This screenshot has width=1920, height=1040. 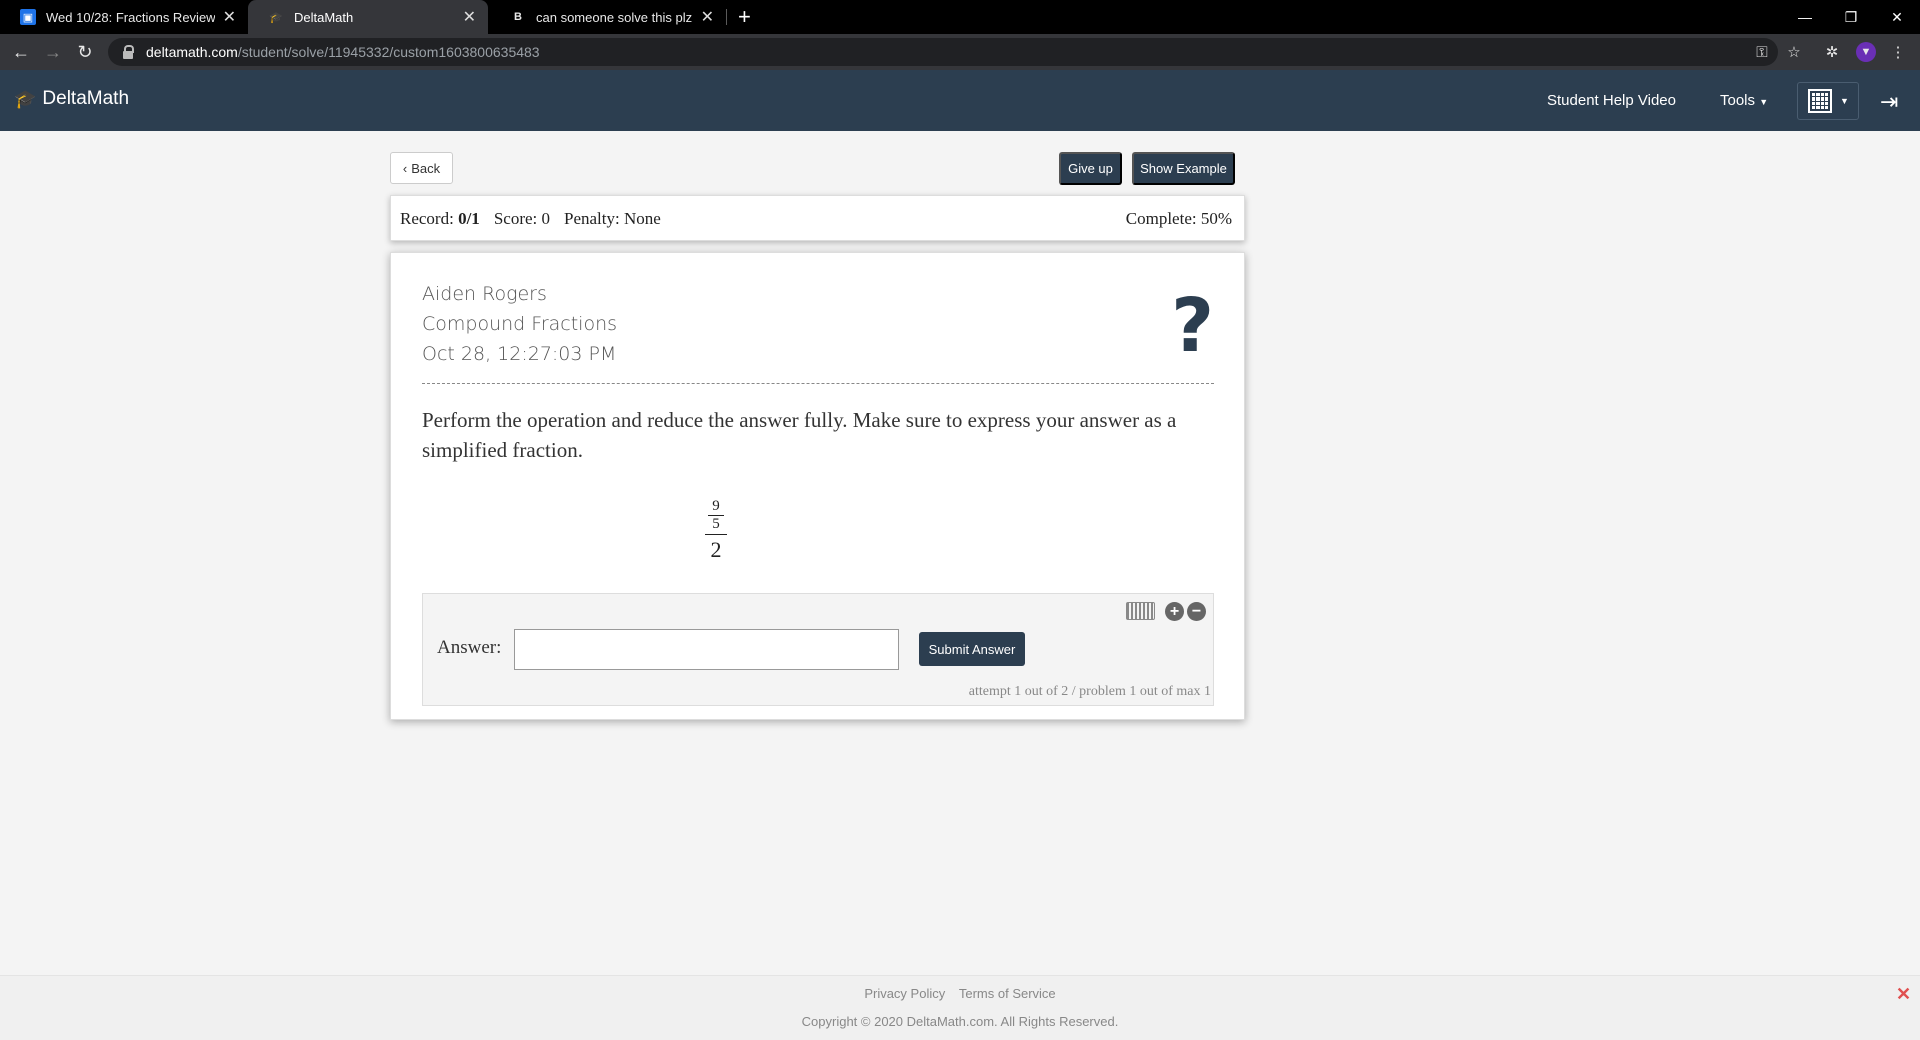 I want to click on student-help-video-link: Student Help Video, so click(x=1611, y=100).